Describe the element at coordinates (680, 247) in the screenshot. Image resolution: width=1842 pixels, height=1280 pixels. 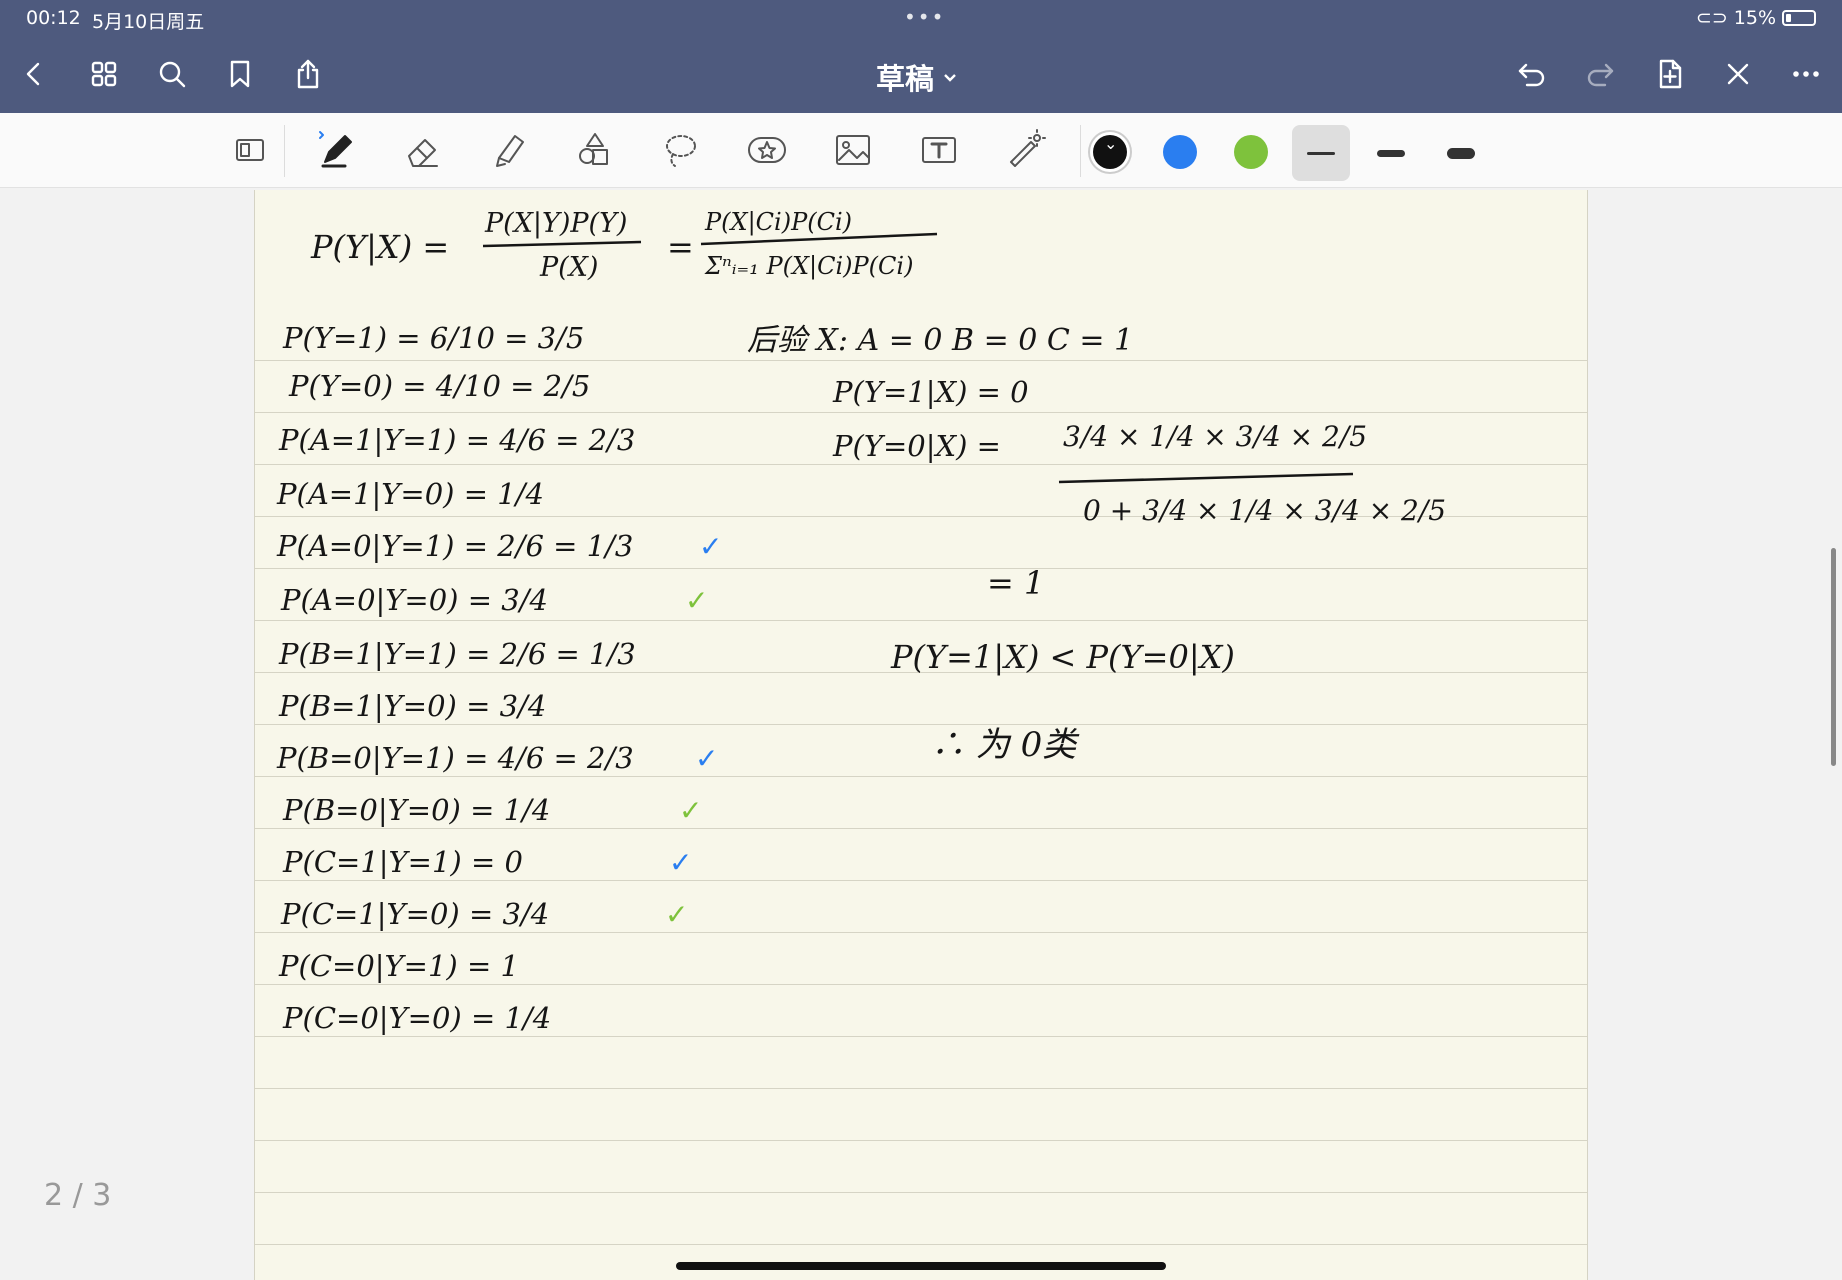
I see `bayes-equals: =` at that location.